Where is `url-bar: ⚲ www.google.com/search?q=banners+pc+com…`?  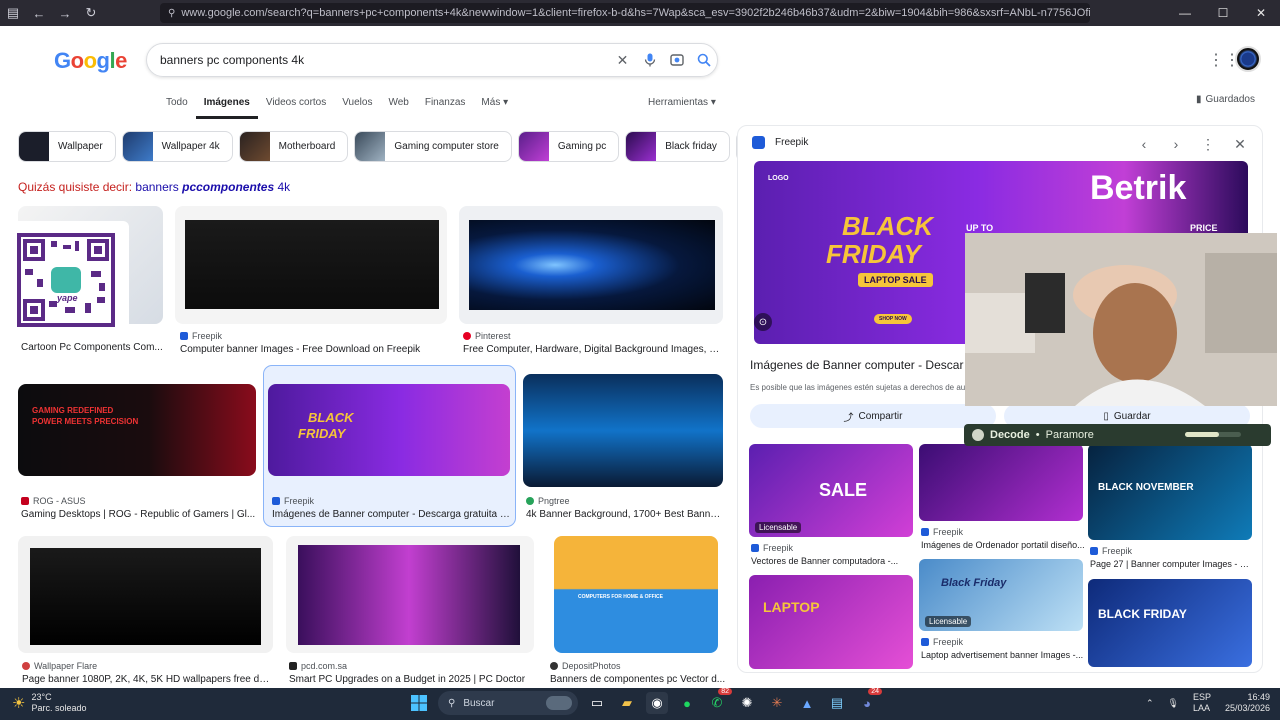
url-bar: ⚲ www.google.com/search?q=banners+pc+com… is located at coordinates (625, 13).